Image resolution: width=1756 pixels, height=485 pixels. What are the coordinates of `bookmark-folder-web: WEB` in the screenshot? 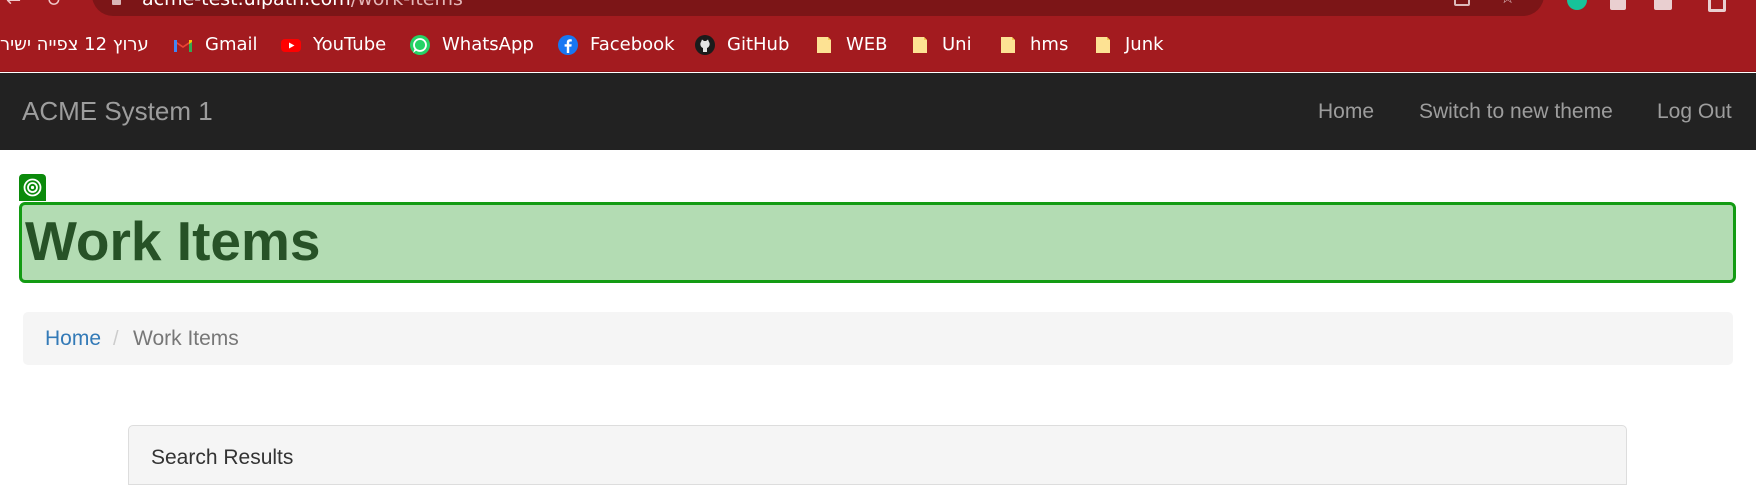 It's located at (850, 45).